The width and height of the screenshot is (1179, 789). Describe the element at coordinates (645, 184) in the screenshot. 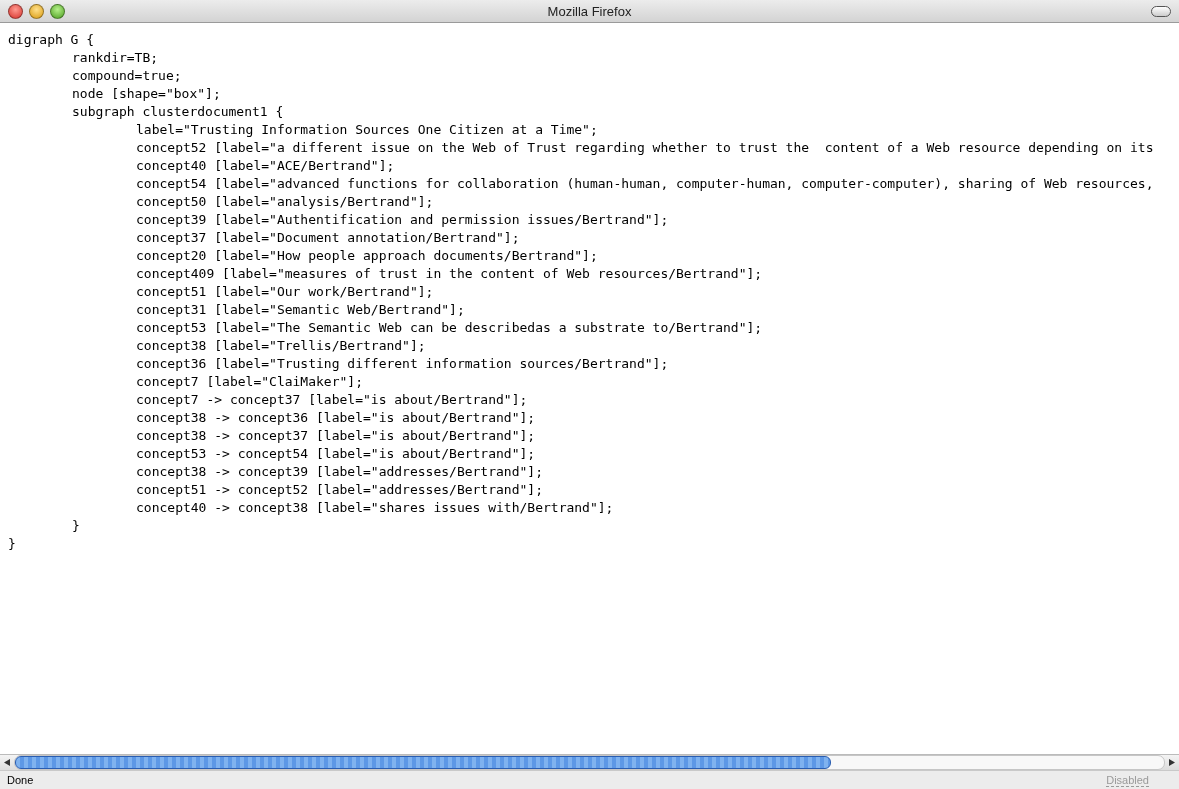

I see `code-line: concept54 [label="advanced functions for collaboration (human-human, computer-human, computer-computer), sharing of Web resources,` at that location.